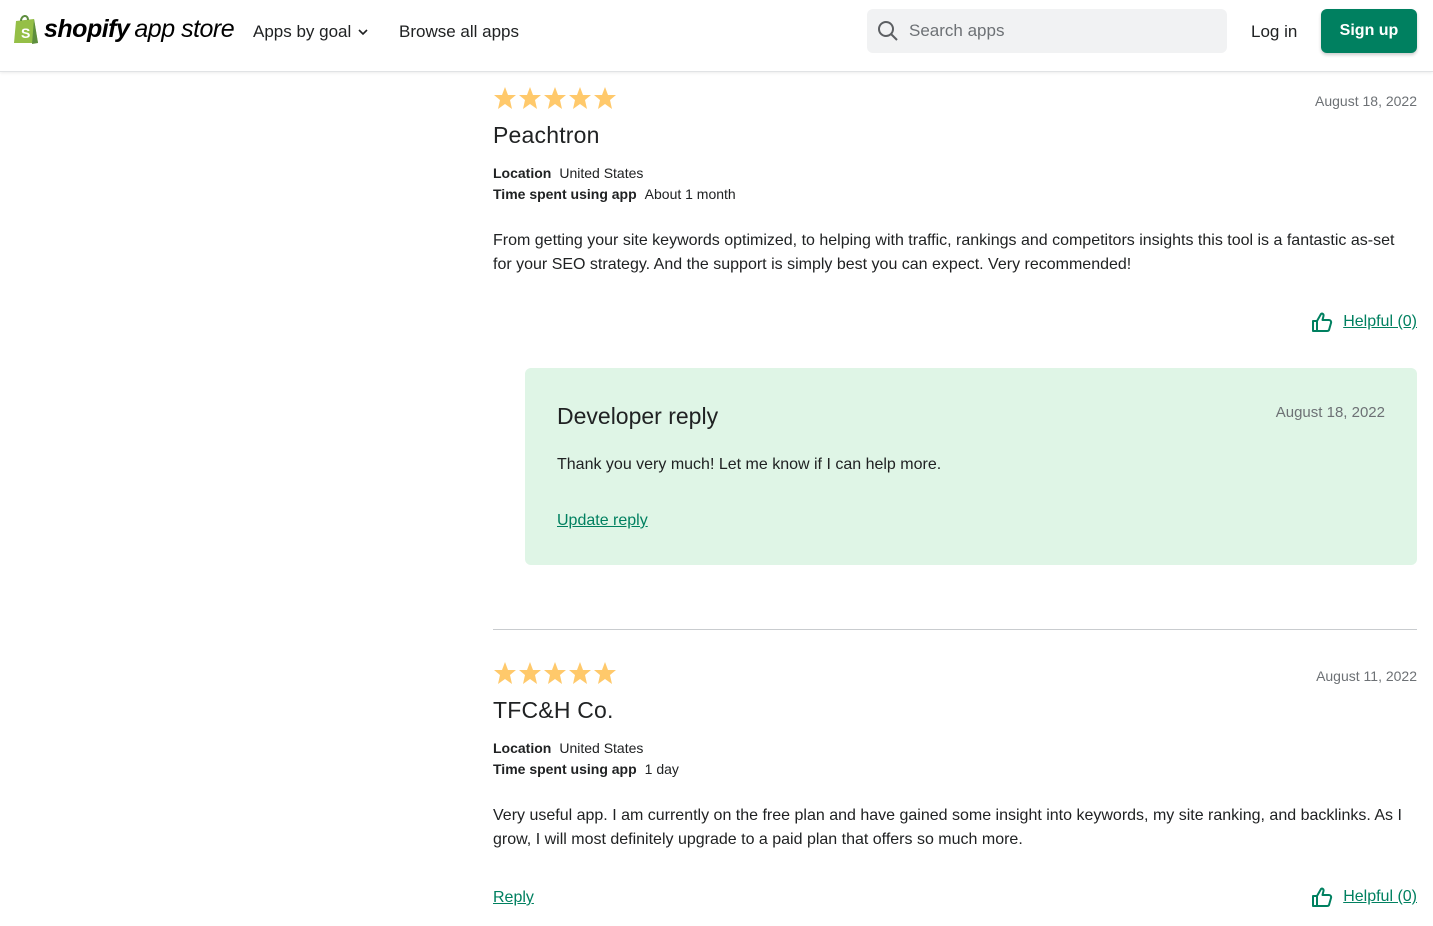 The width and height of the screenshot is (1433, 926). I want to click on update-reply-link: Update reply, so click(602, 521).